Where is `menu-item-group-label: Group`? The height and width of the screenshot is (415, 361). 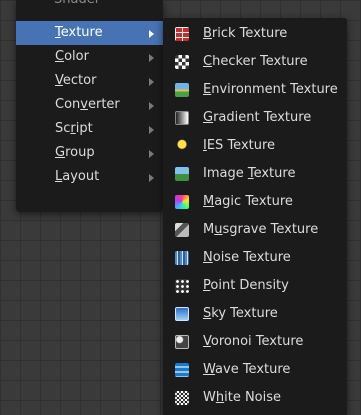 menu-item-group-label: Group is located at coordinates (75, 153).